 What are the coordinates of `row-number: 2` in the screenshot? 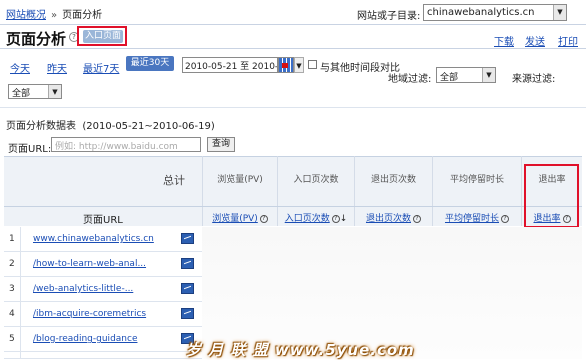 It's located at (12, 264).